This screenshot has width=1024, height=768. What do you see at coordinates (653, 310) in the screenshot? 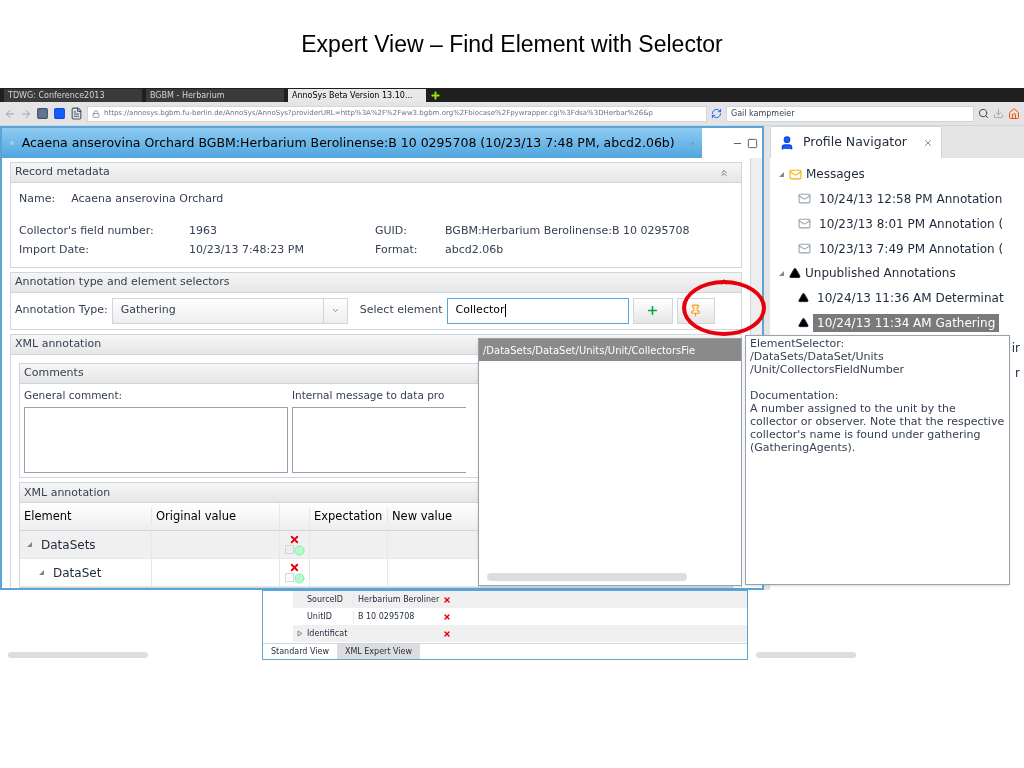
I see `plus-icon` at bounding box center [653, 310].